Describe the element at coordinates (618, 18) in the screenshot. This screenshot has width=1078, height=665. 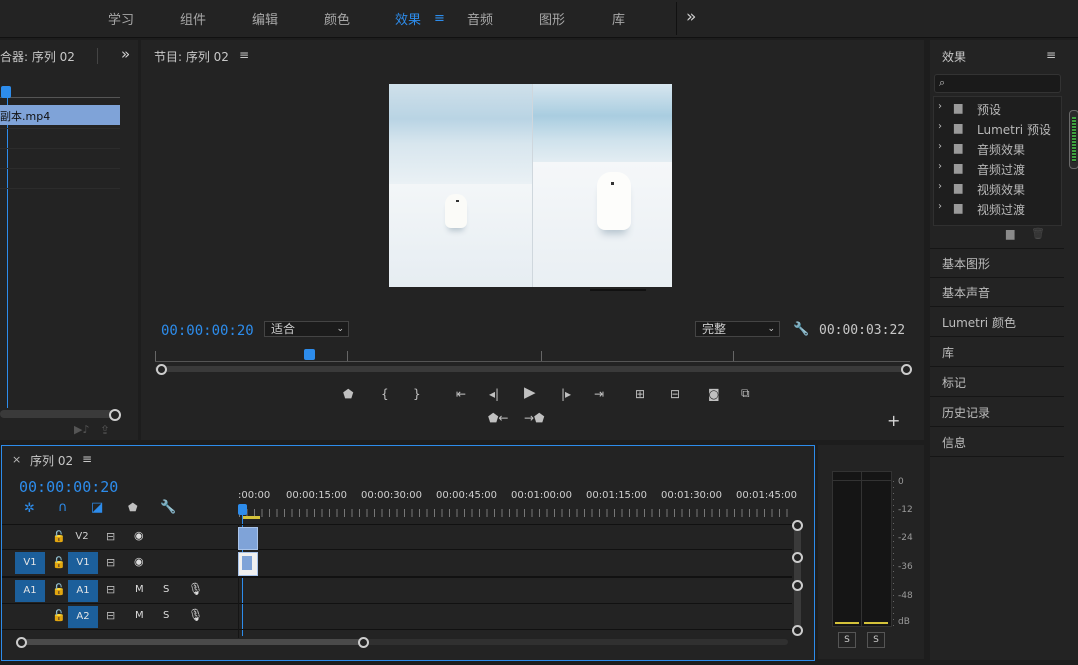
I see `workspace-tab-libraries: 库` at that location.